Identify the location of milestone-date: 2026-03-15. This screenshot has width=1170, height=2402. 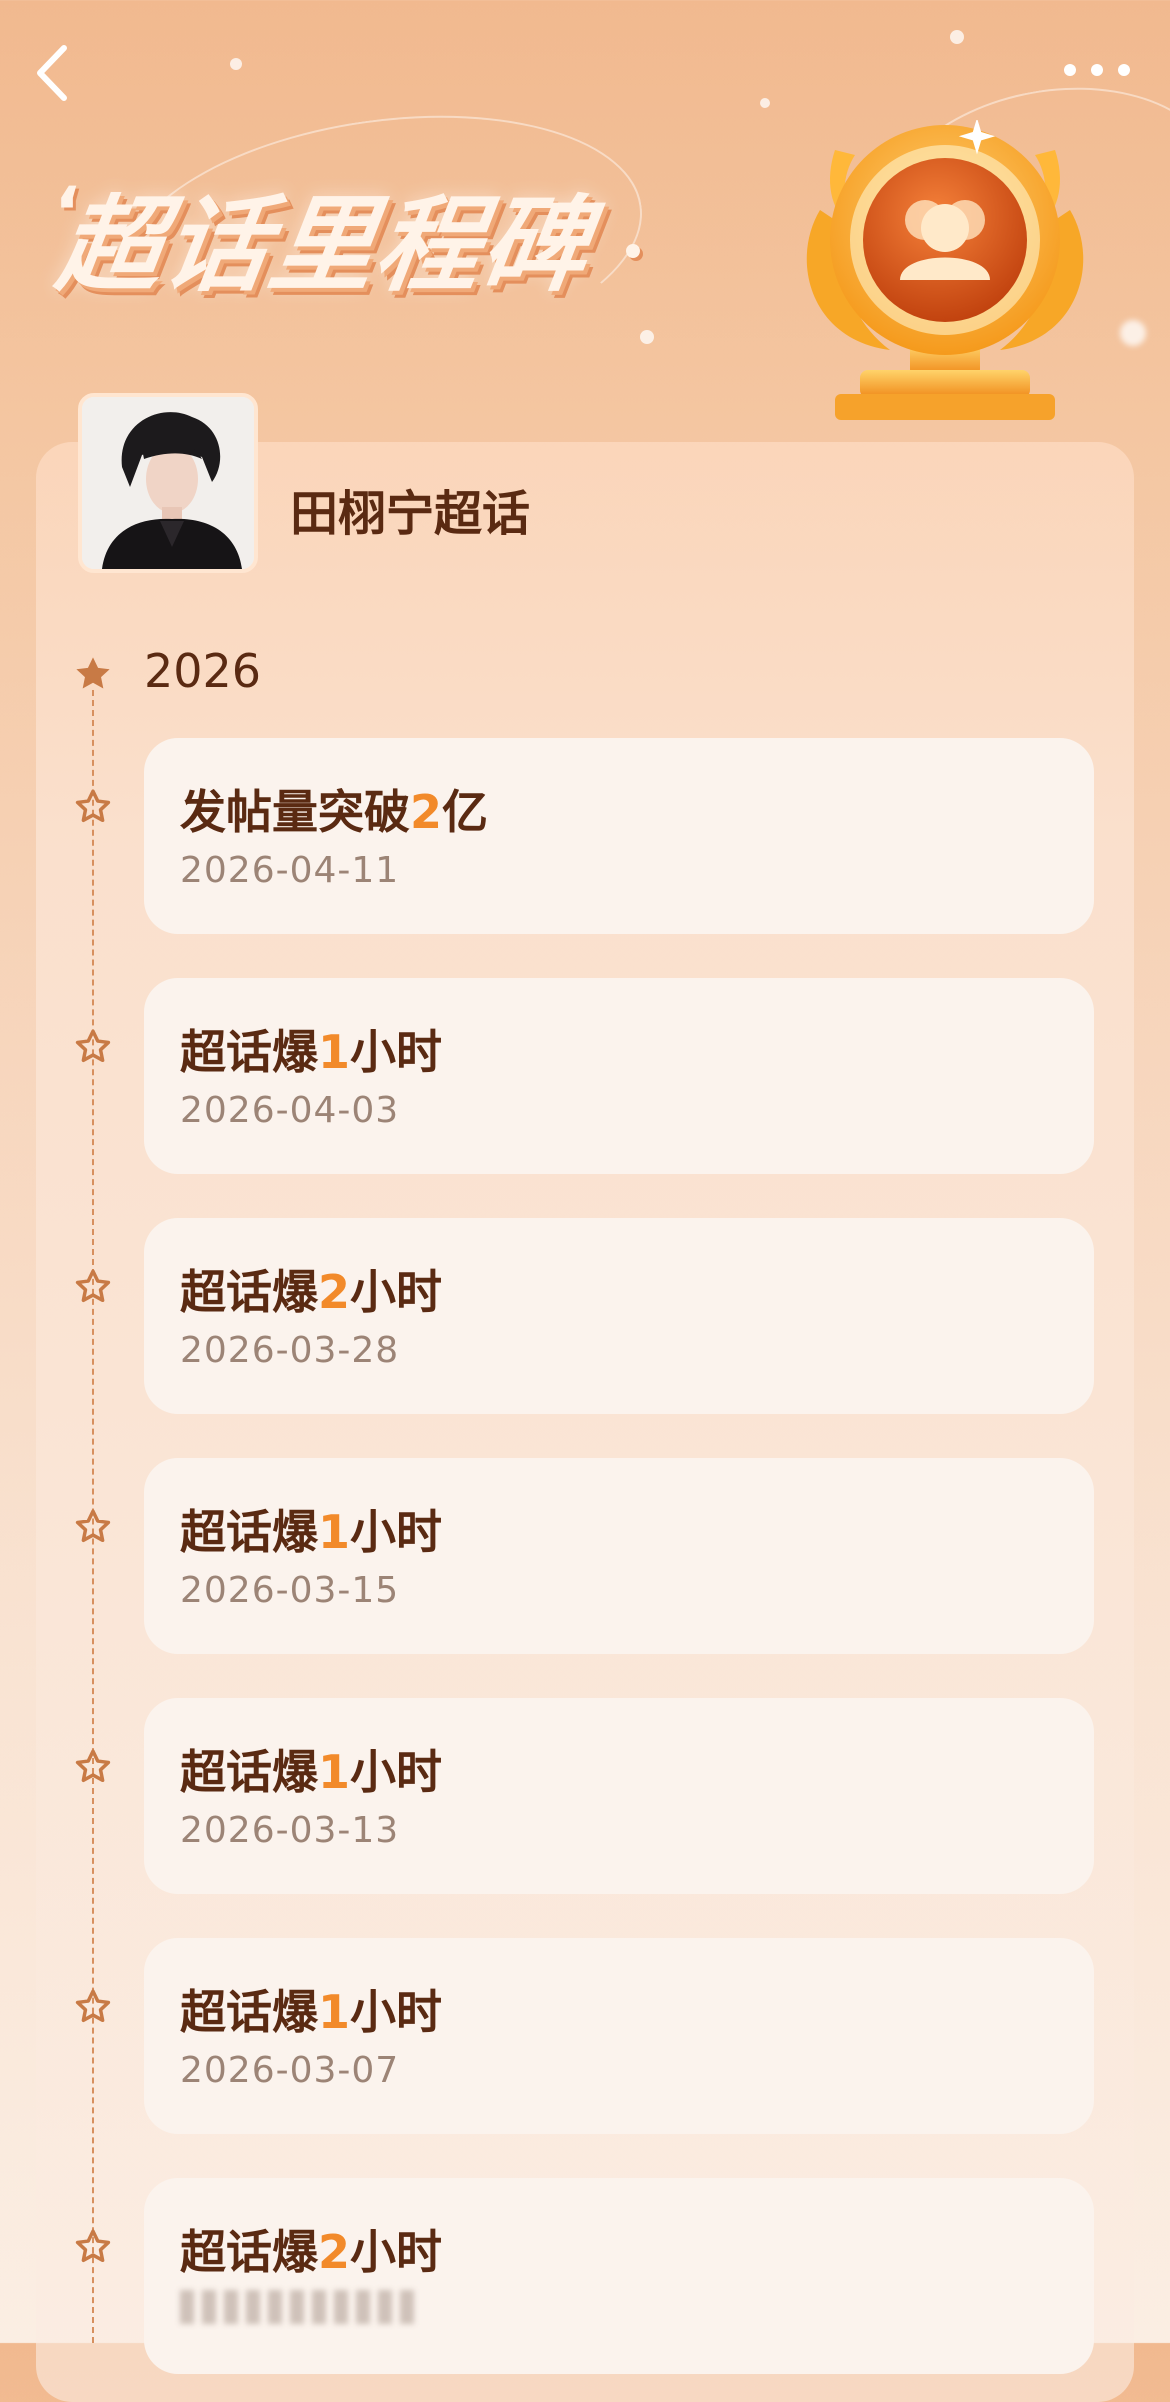
(290, 1590).